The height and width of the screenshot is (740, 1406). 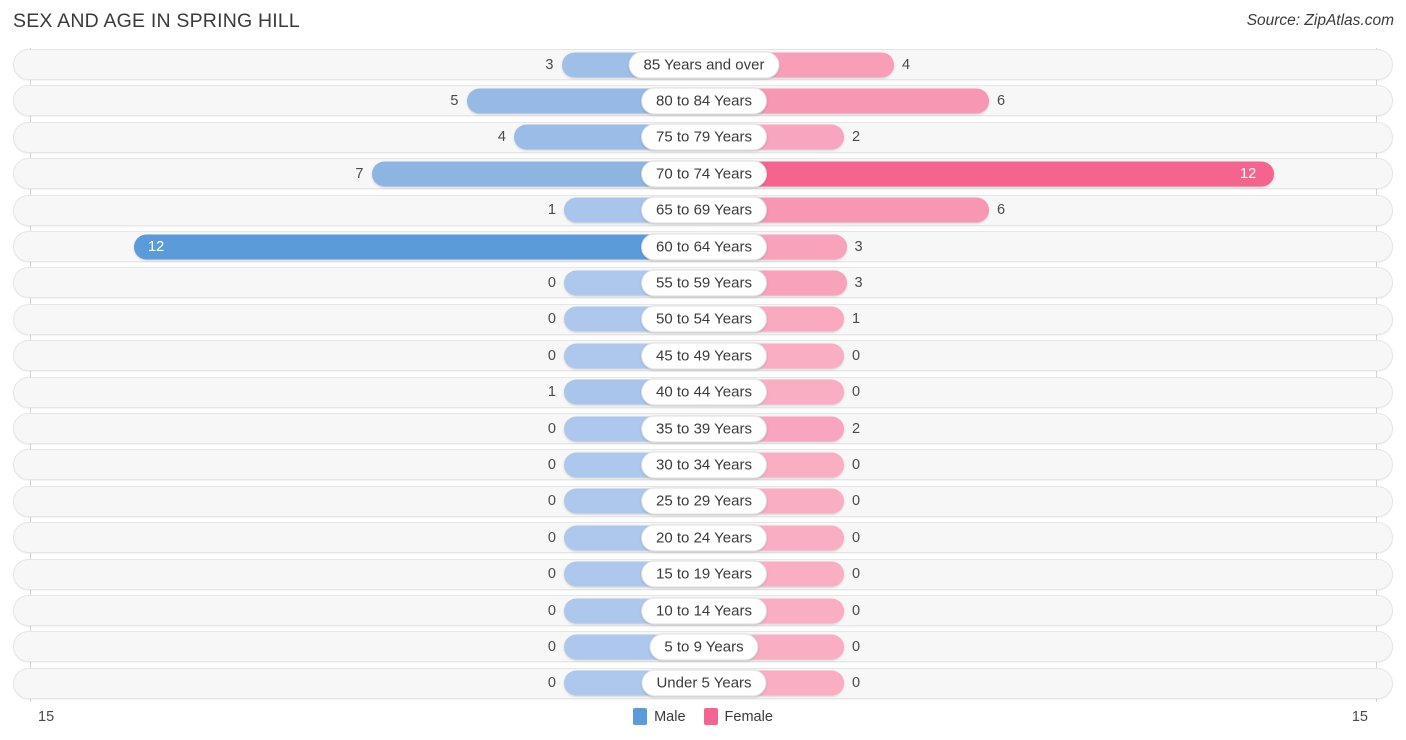 I want to click on age-group-row: 0 0 25 to 29 Years, so click(x=703, y=501).